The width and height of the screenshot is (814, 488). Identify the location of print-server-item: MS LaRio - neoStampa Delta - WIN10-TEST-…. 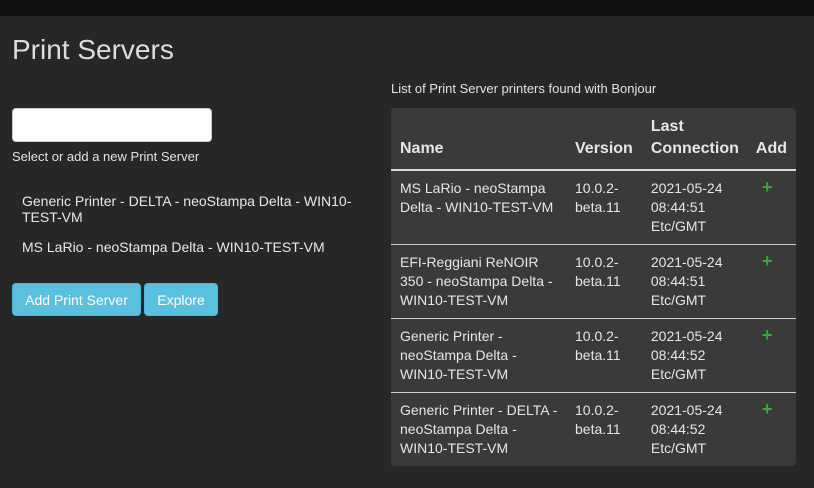
(197, 247).